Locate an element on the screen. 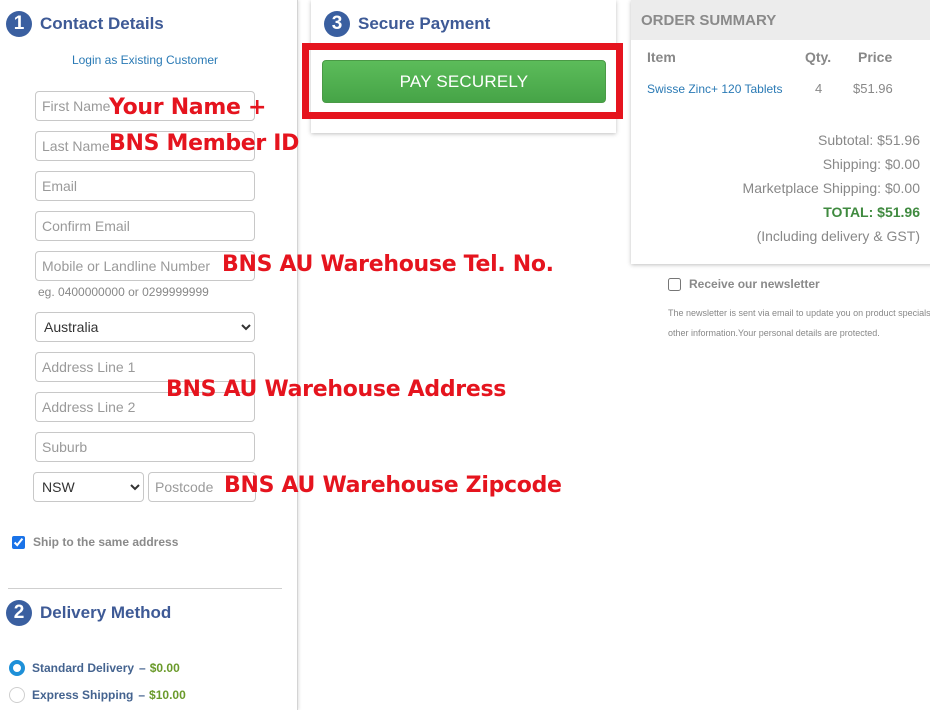 The image size is (930, 710). marketplace-shipping-cost: Marketplace Shipping: $0.00 is located at coordinates (831, 188).